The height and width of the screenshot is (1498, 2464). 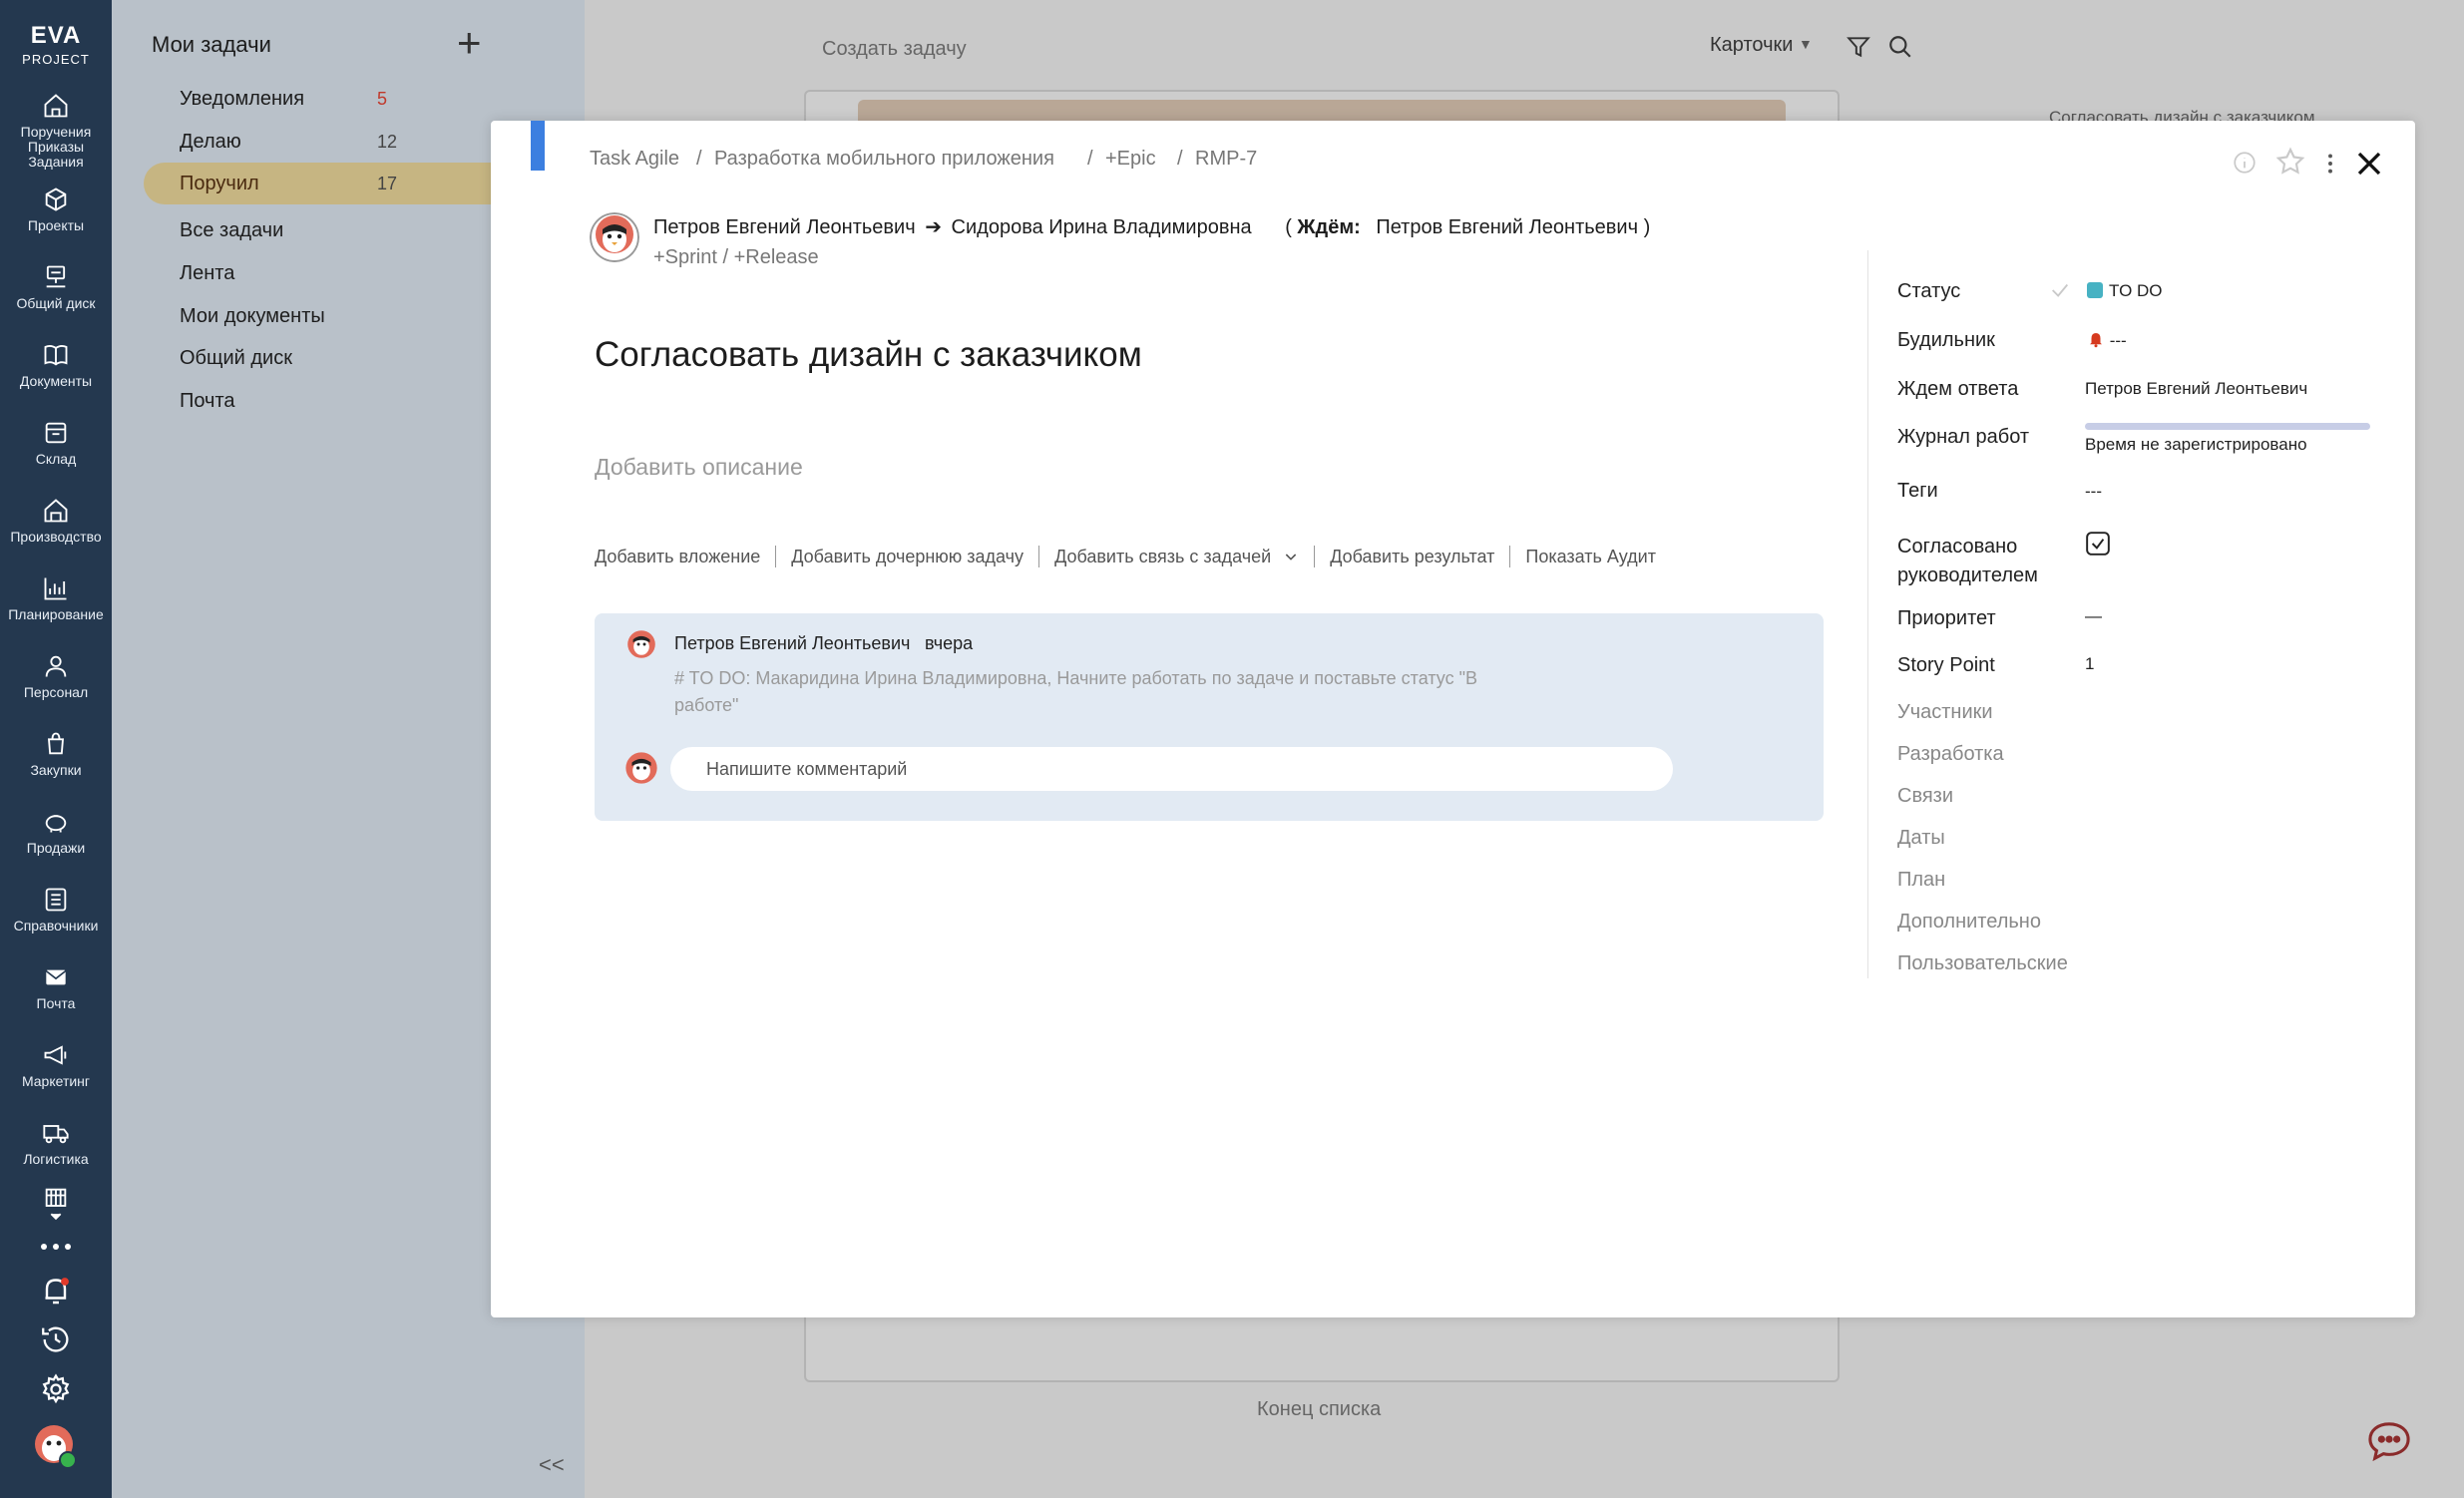 What do you see at coordinates (1929, 291) in the screenshot?
I see `status-label: Статус` at bounding box center [1929, 291].